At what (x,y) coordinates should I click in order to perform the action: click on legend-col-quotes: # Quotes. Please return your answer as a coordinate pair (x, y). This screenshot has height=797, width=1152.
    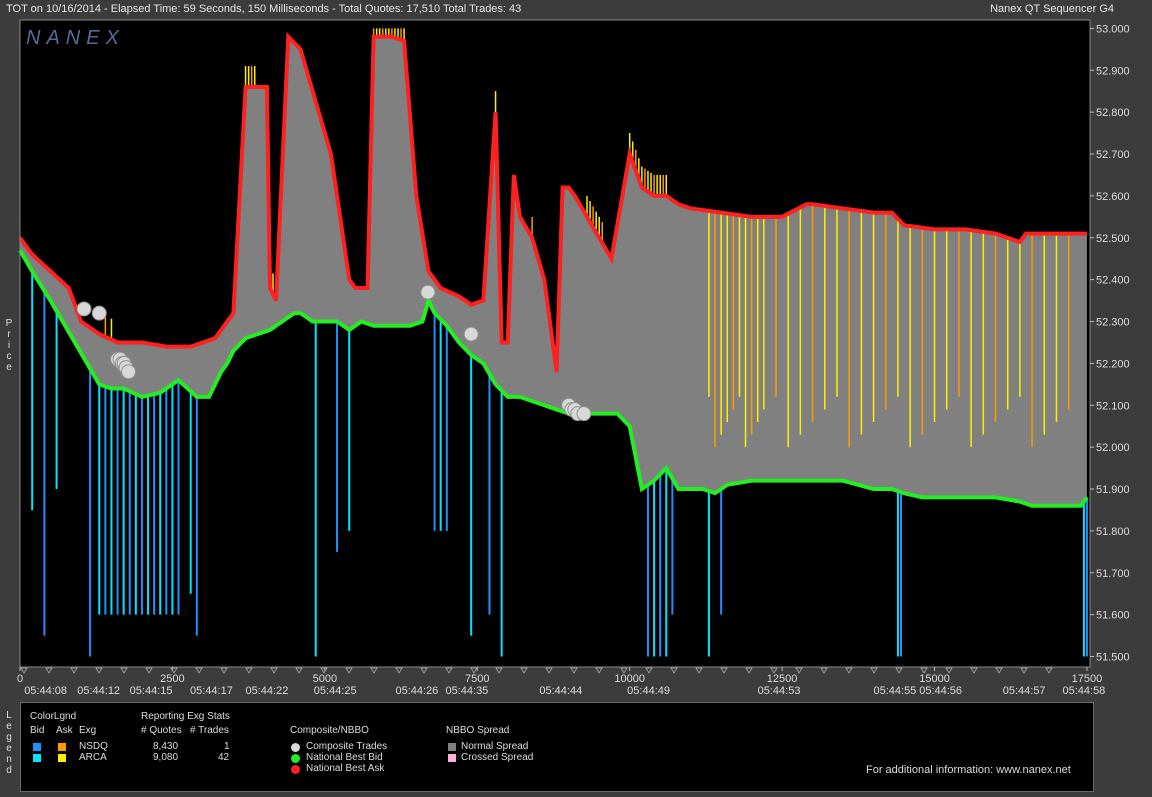
    Looking at the image, I should click on (161, 730).